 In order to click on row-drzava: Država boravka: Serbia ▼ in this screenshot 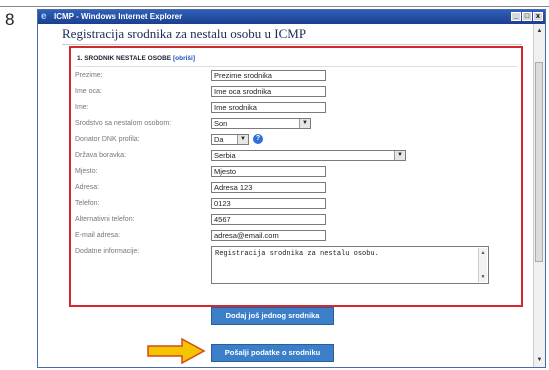, I will do `click(296, 156)`.